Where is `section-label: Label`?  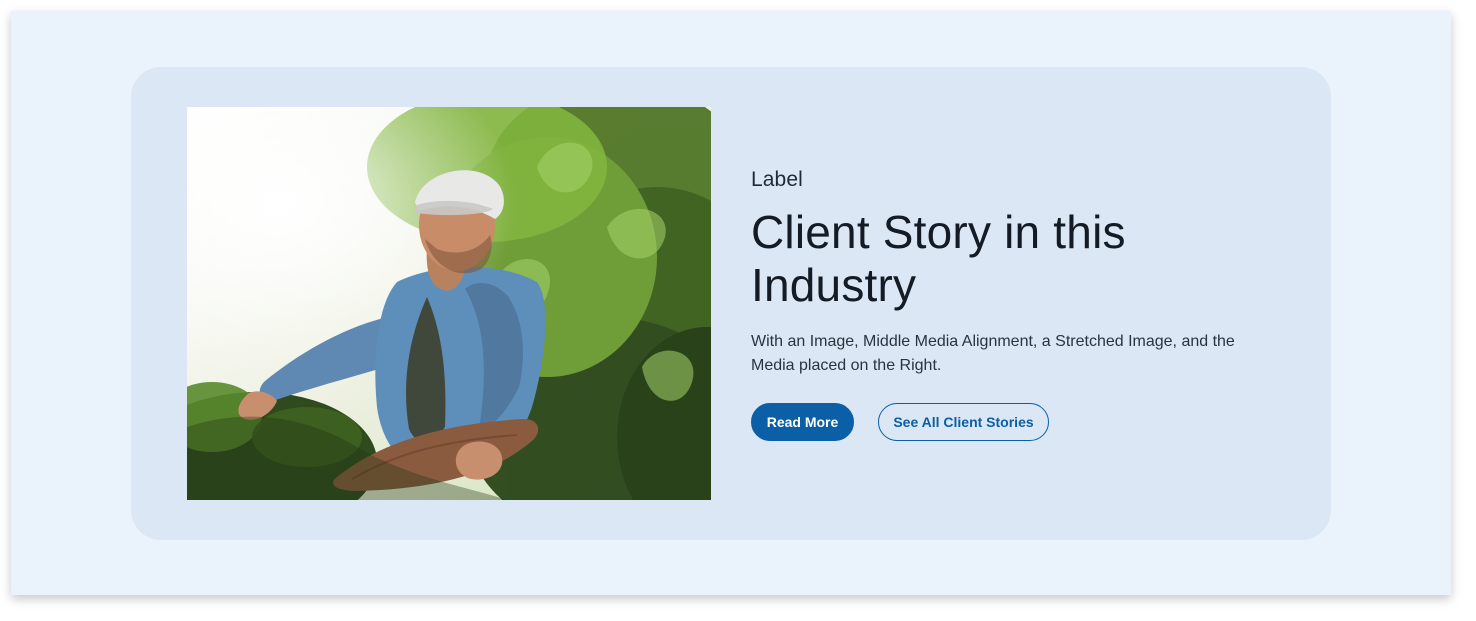
section-label: Label is located at coordinates (777, 179).